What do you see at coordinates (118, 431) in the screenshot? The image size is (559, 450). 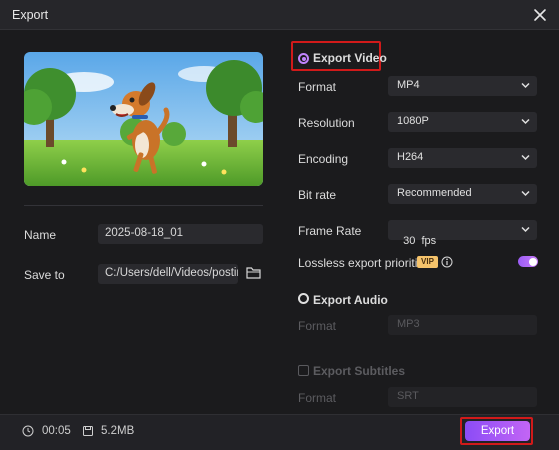 I see `file-size-text: 5.2MB` at bounding box center [118, 431].